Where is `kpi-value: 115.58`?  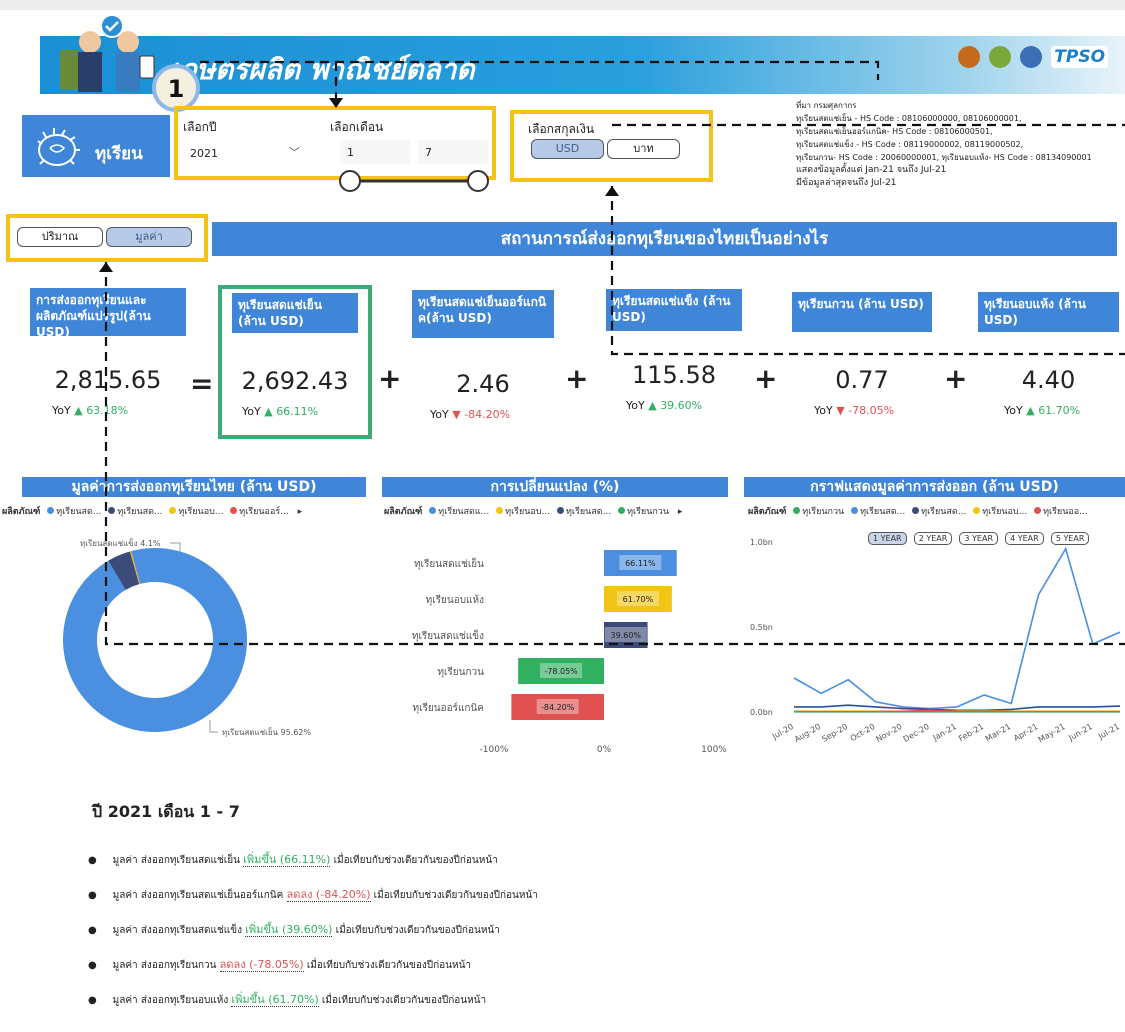
kpi-value: 115.58 is located at coordinates (674, 375).